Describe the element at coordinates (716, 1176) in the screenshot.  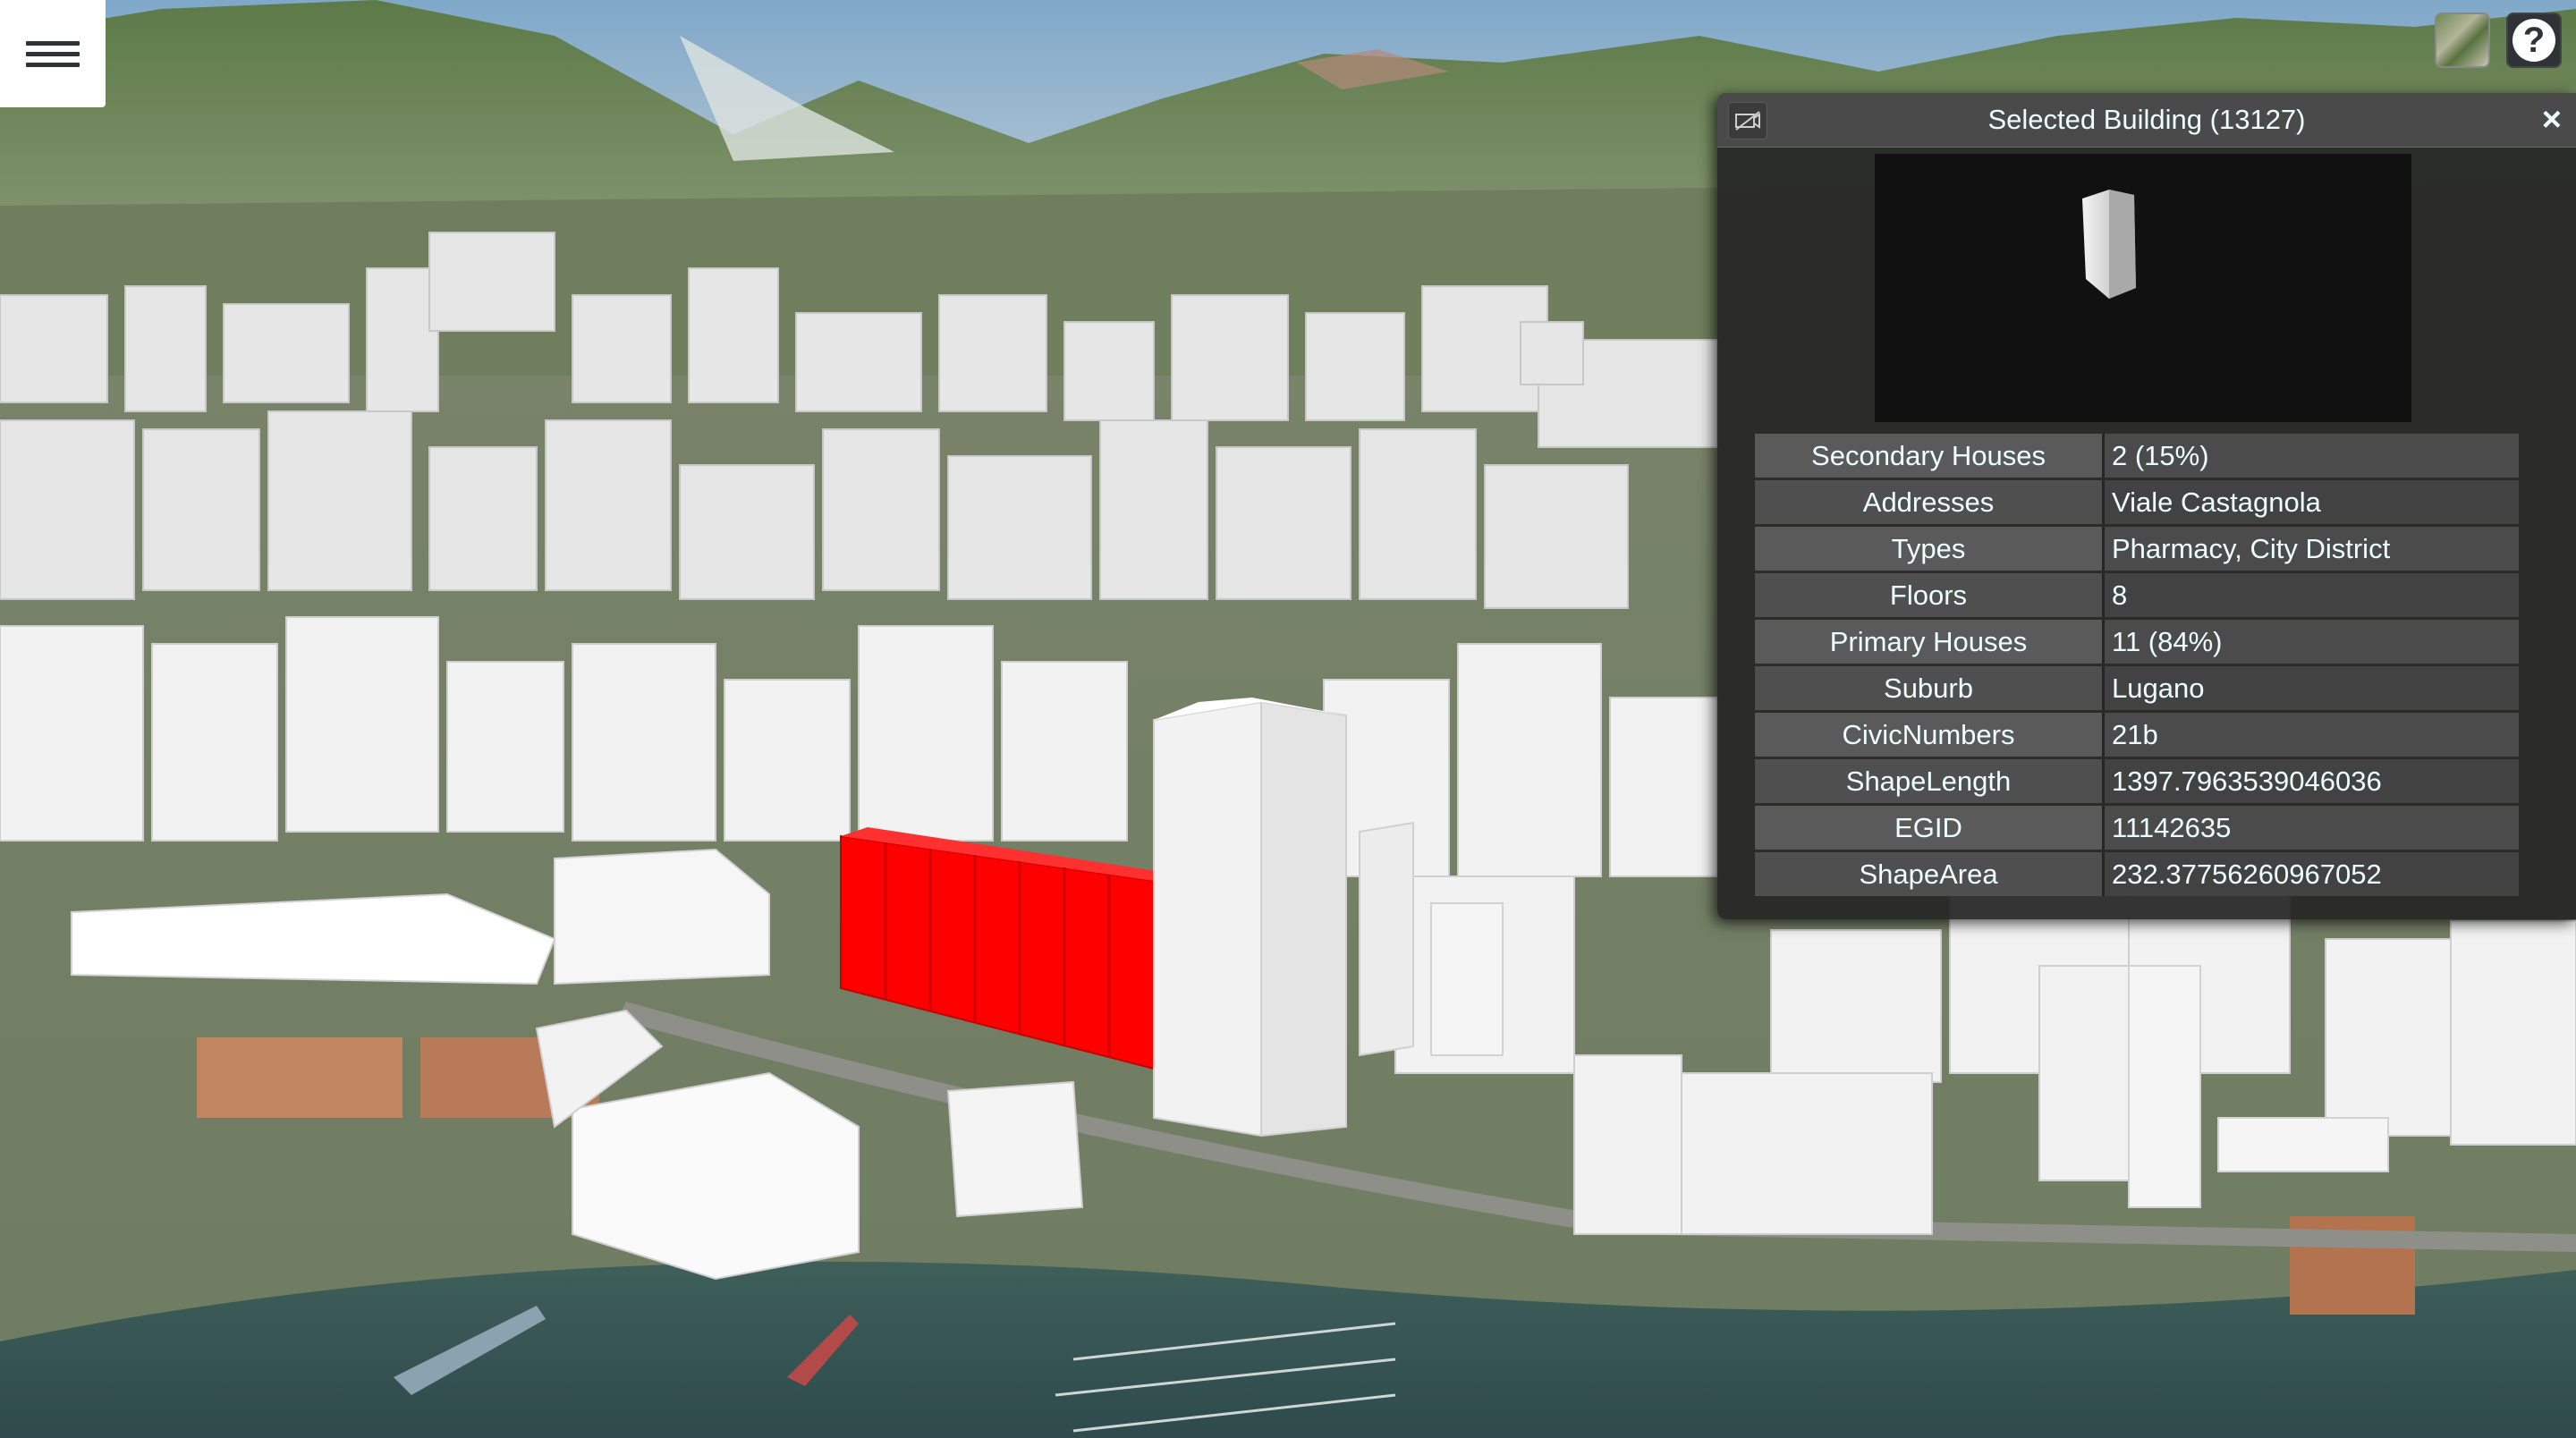
I see `warehouse-front` at that location.